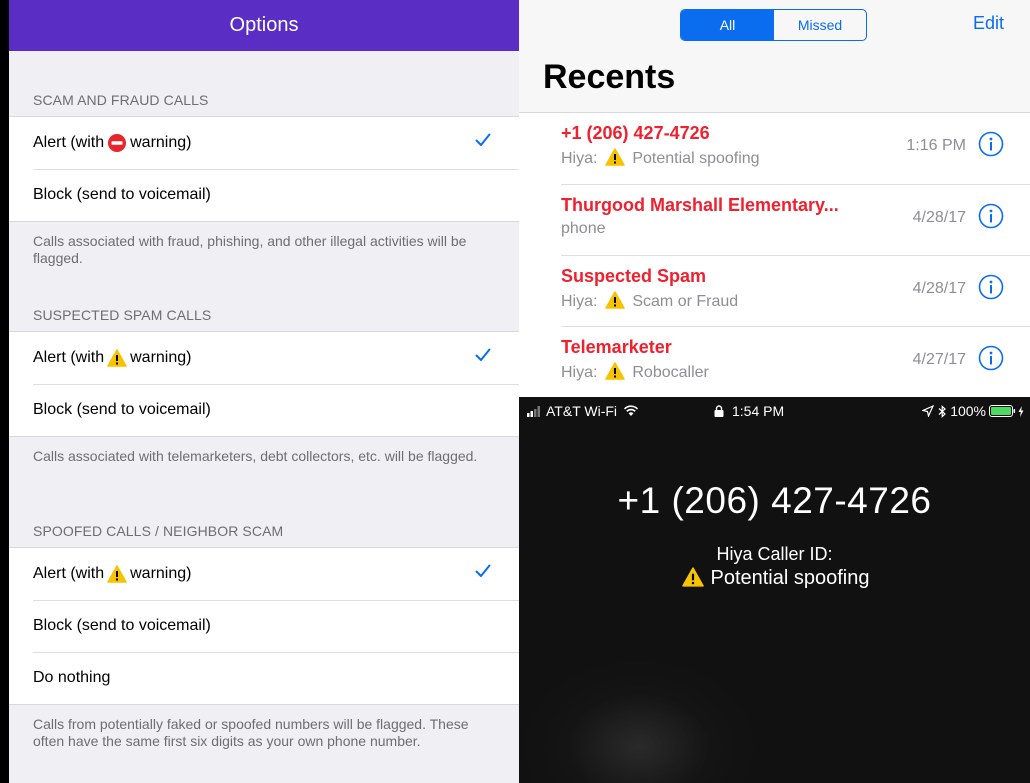 The height and width of the screenshot is (783, 1030). What do you see at coordinates (774, 500) in the screenshot?
I see `caller-number: +1 (206) 427-4726` at bounding box center [774, 500].